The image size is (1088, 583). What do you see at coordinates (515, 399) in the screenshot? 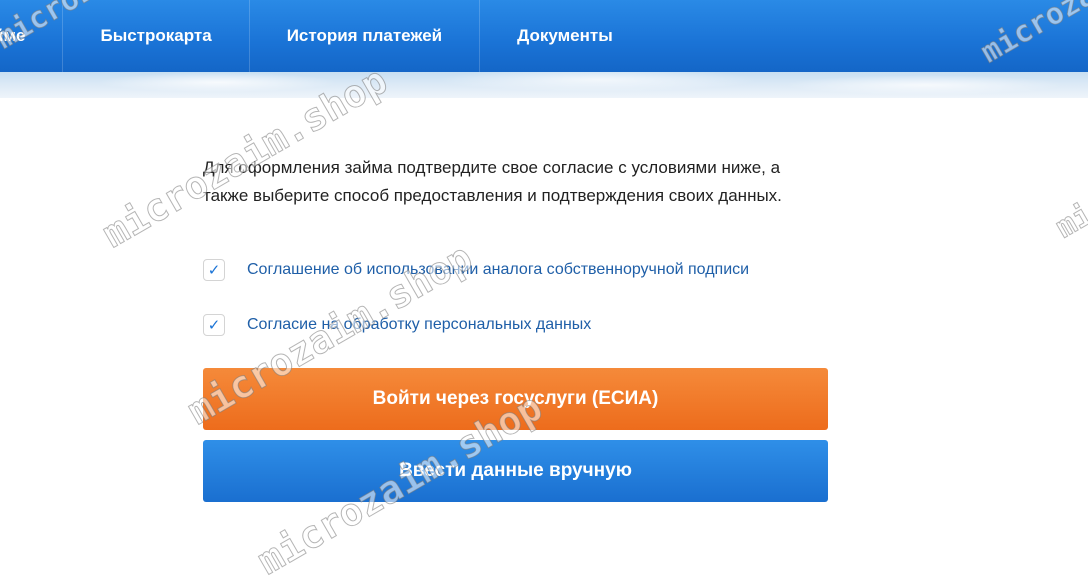
I see `gosuslugi-login-button: Войти через госуслуги (ЕСИА)` at bounding box center [515, 399].